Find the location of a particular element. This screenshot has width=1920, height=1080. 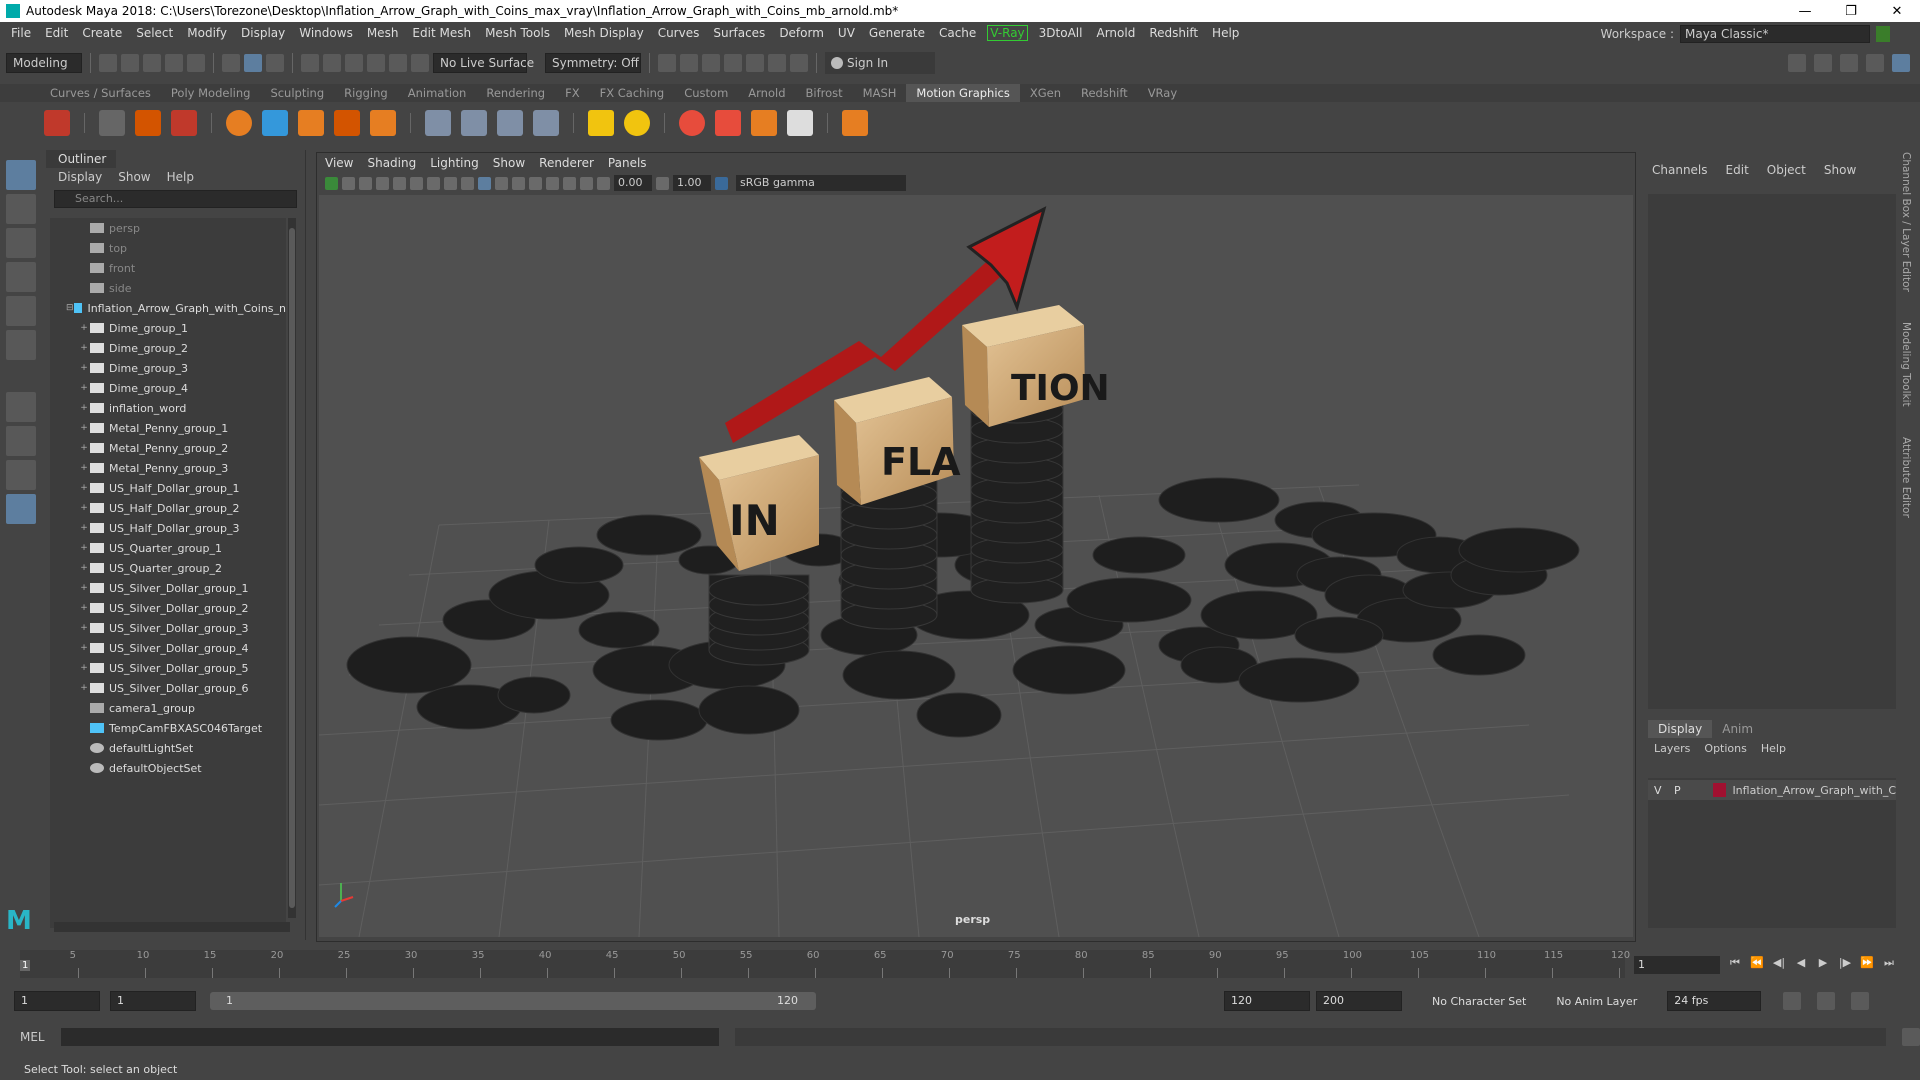

magnet-icon is located at coordinates (438, 123).